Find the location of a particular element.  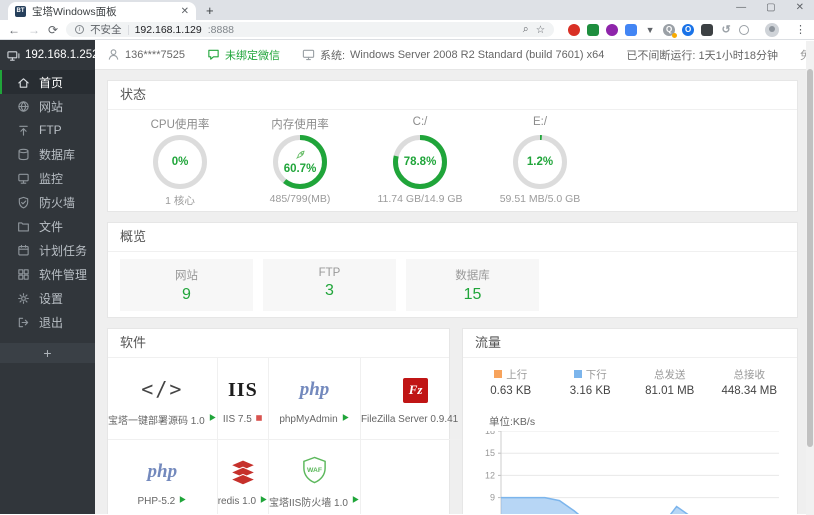

iis-icon: IIS is located at coordinates (243, 390).